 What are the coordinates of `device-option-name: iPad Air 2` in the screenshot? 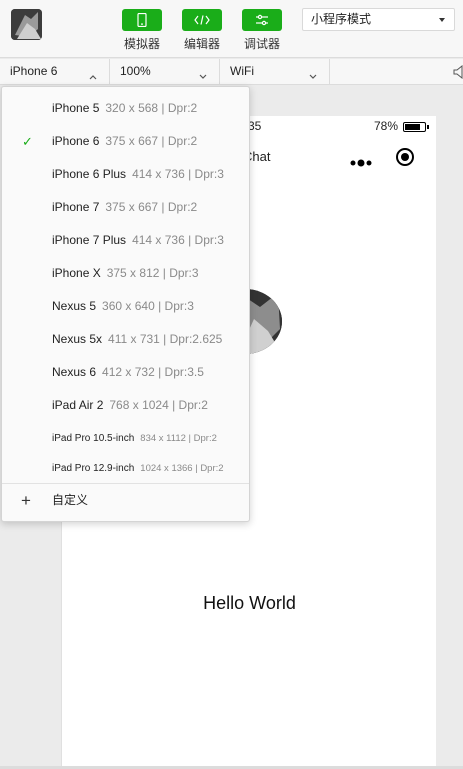 It's located at (78, 405).